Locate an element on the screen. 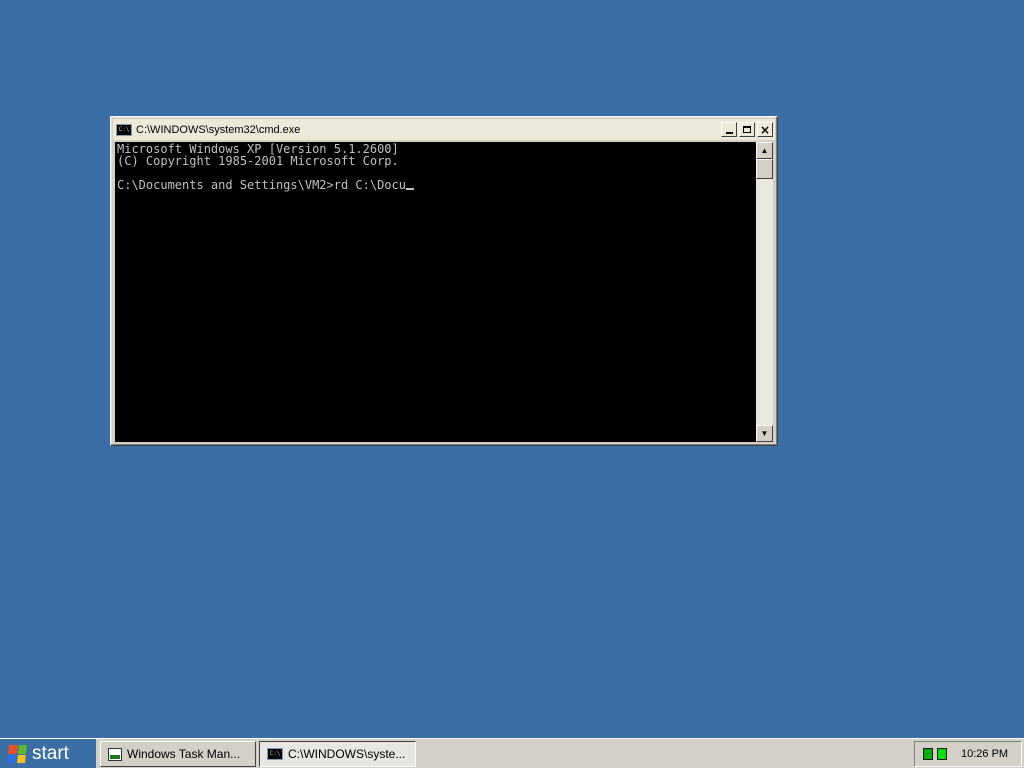 This screenshot has width=1024, height=768. console-command: C:\Documents and Settings\VM2>rd C:\Docu is located at coordinates (261, 185).